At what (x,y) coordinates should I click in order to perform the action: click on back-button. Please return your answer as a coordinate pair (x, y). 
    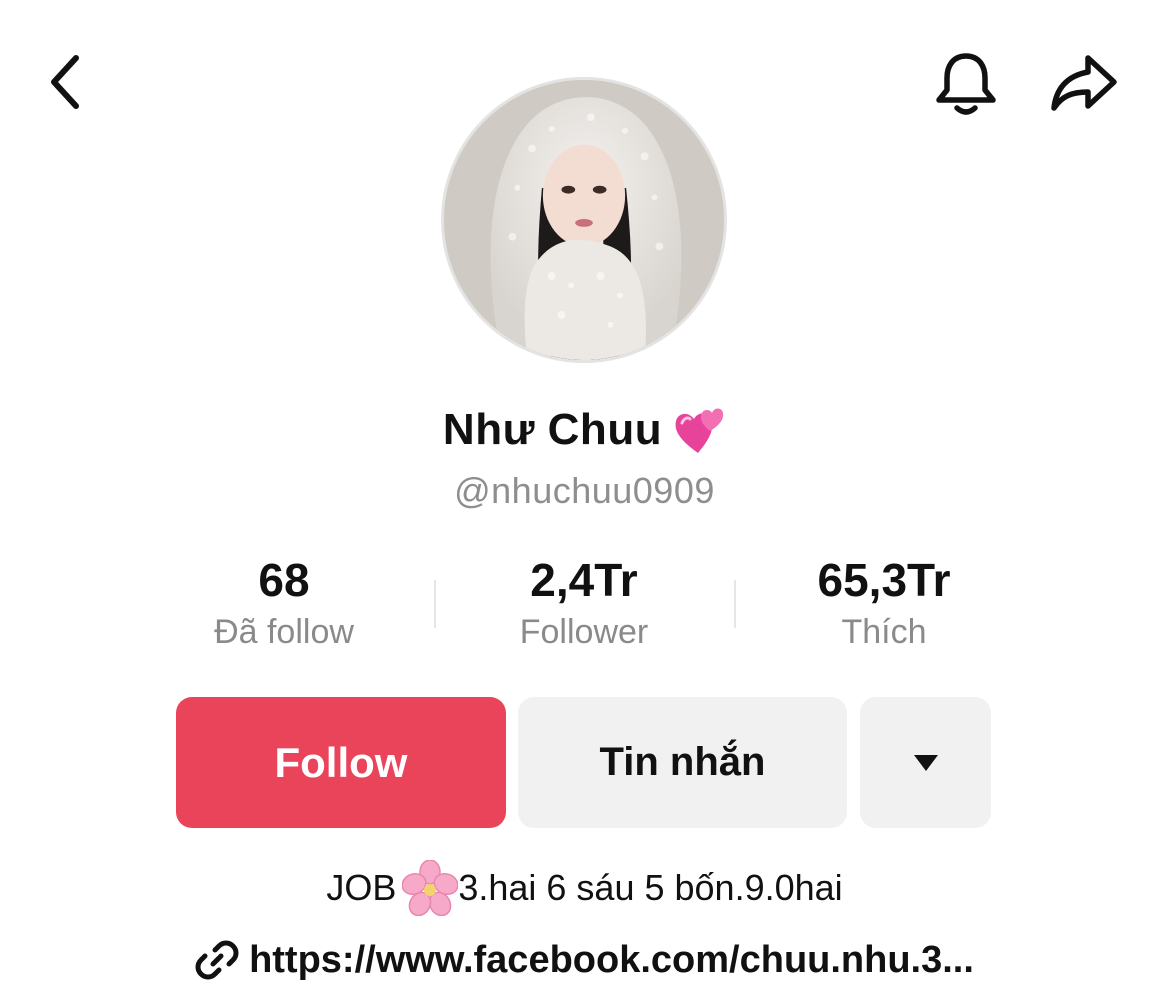
    Looking at the image, I should click on (66, 82).